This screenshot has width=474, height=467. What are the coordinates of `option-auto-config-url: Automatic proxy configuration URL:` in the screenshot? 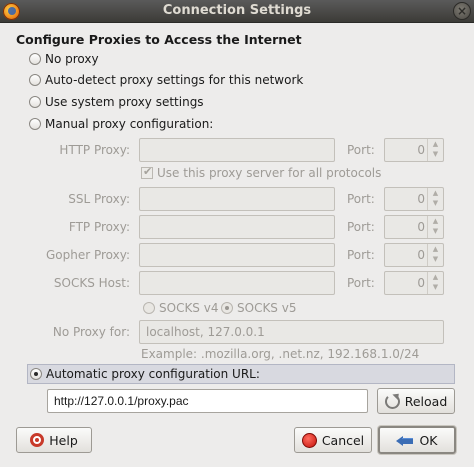 It's located at (241, 374).